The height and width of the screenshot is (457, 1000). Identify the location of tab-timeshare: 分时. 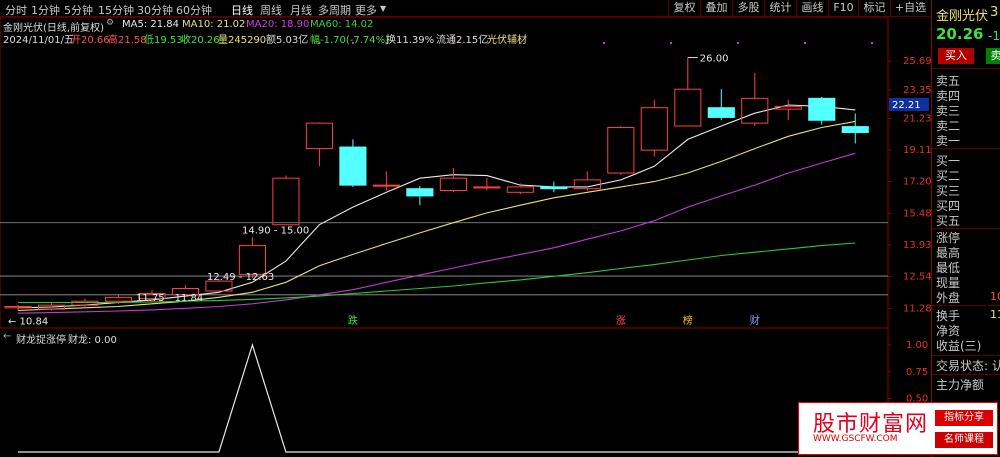
(16, 10).